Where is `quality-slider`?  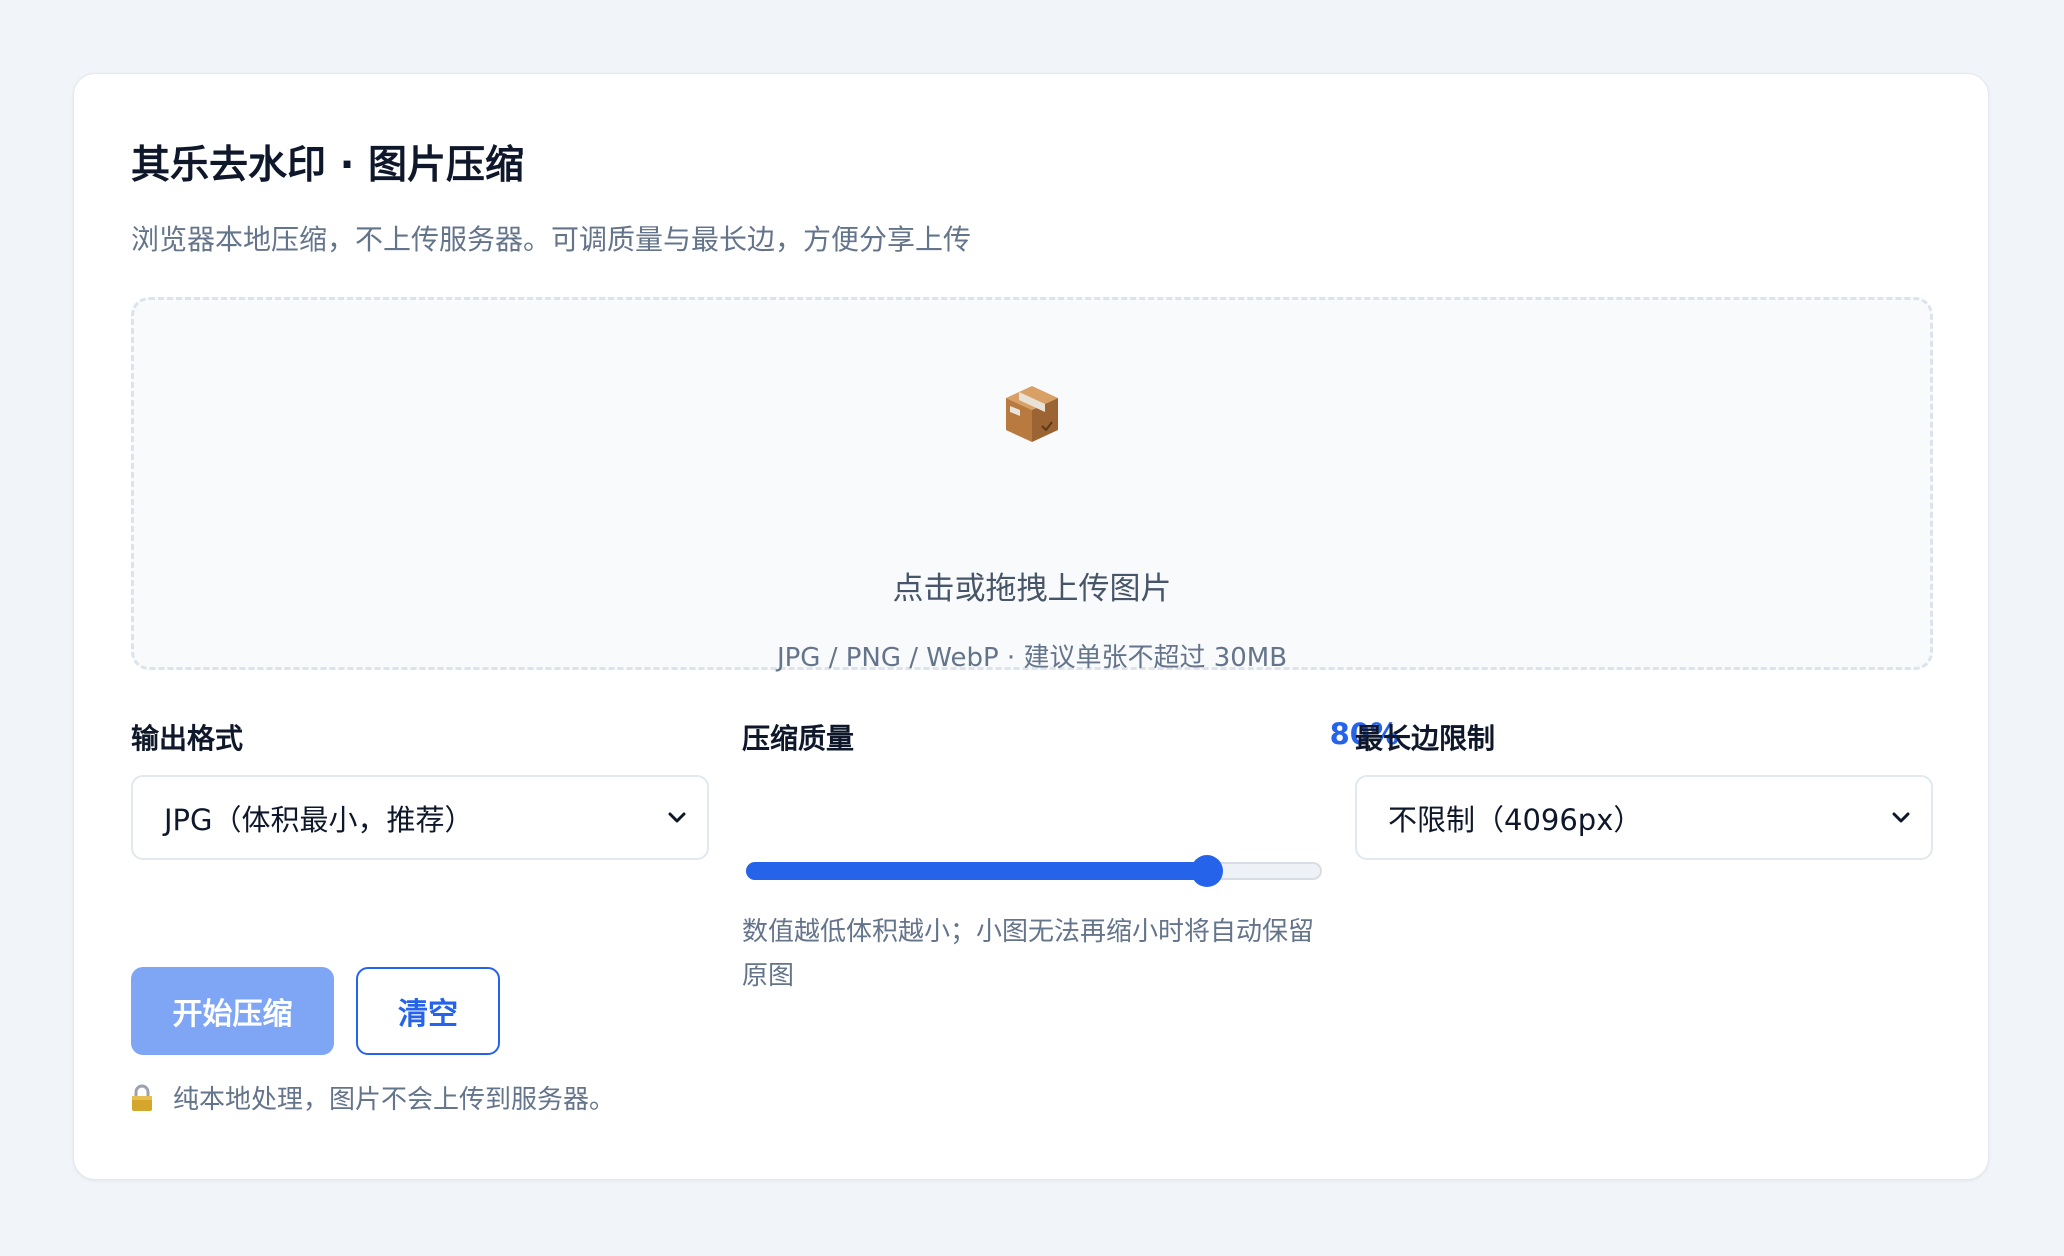
quality-slider is located at coordinates (1034, 872).